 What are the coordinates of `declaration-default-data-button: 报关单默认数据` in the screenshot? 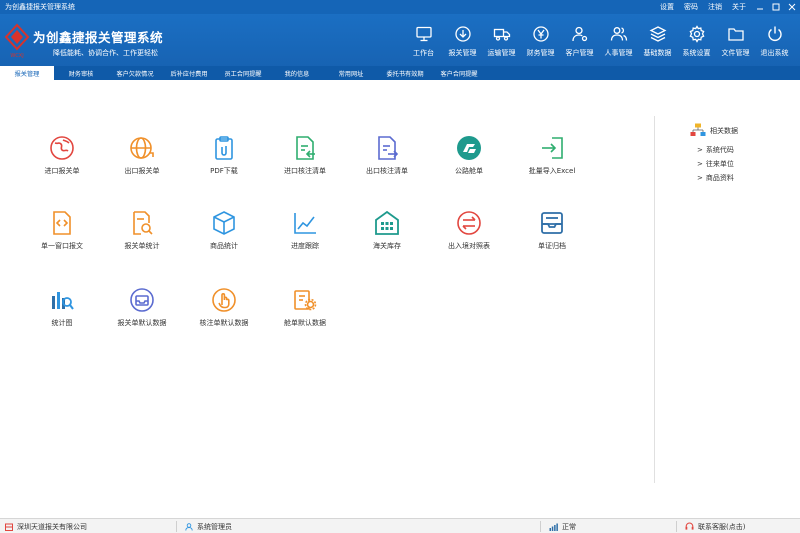 It's located at (142, 312).